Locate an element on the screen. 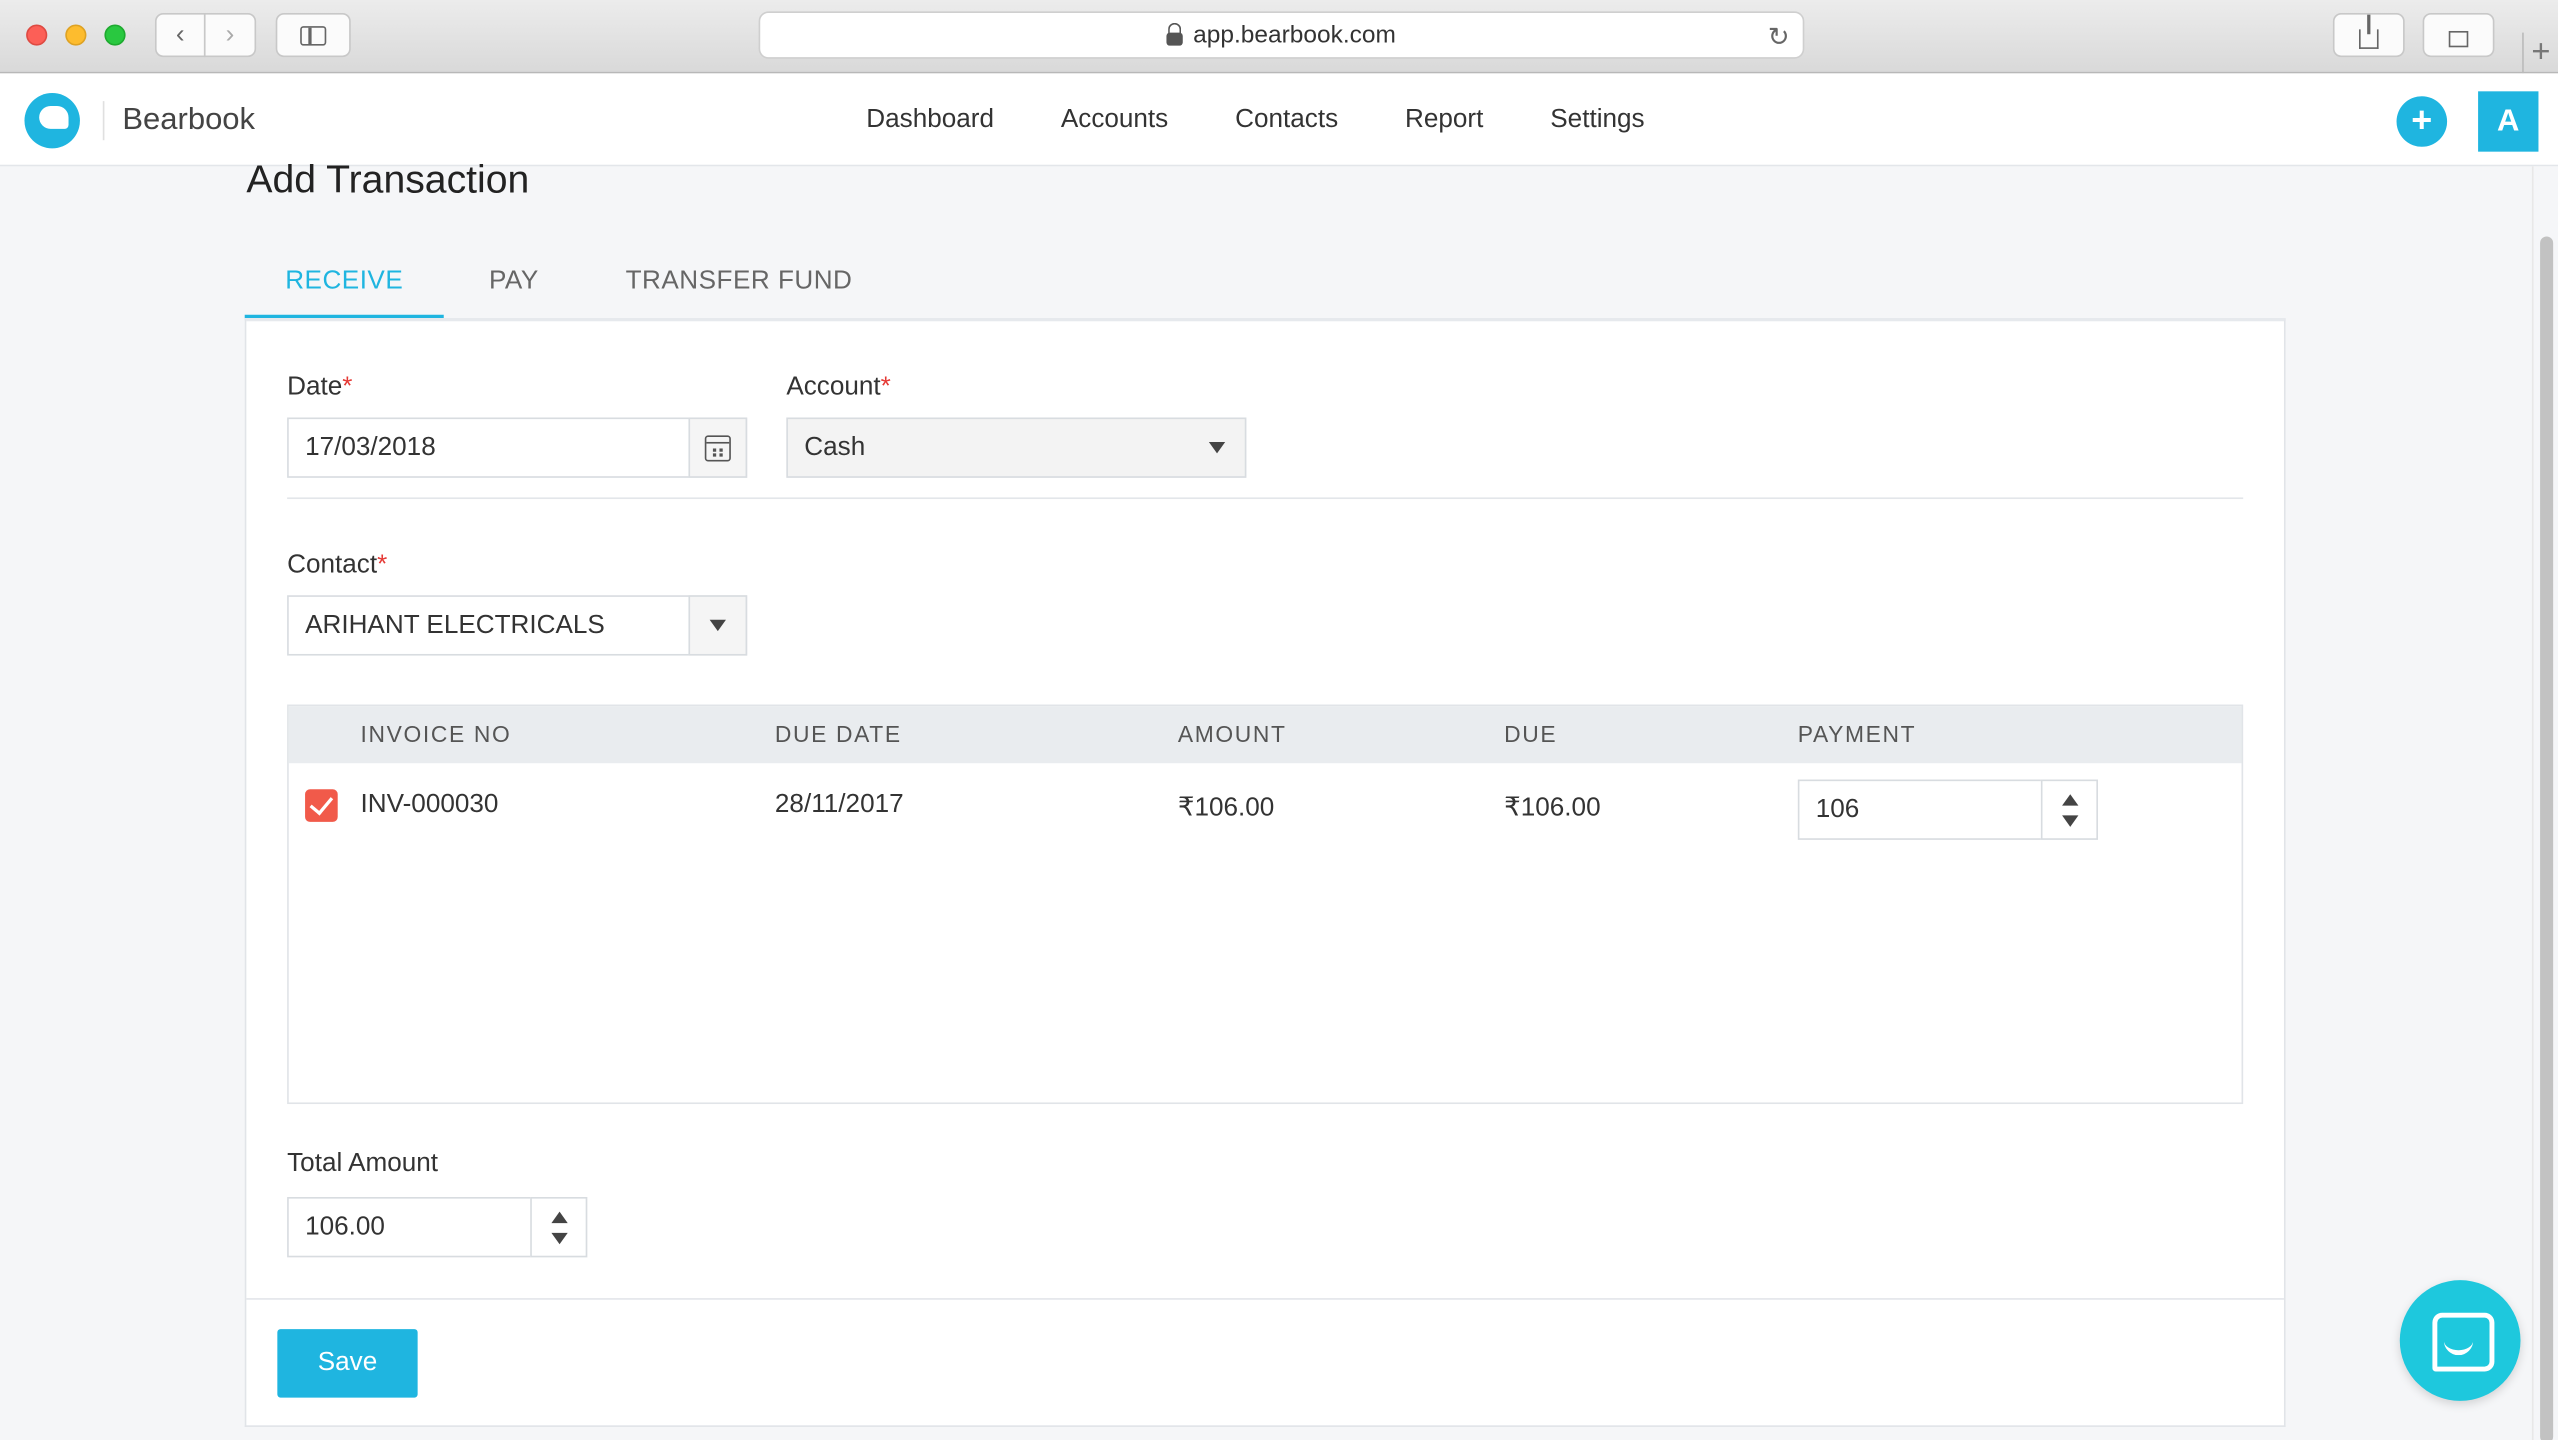  contact-select: ARIHANT ELECTRICALS is located at coordinates (517, 625).